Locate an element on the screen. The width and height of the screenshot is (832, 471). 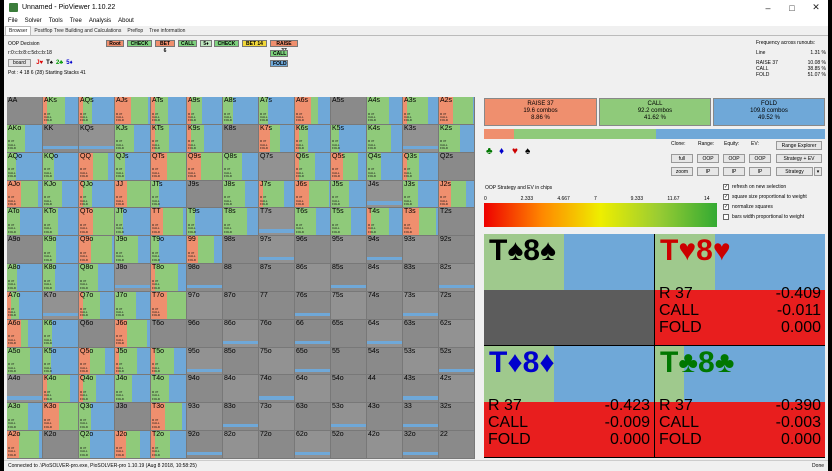
hand-cell: J4s is located at coordinates (384, 194).